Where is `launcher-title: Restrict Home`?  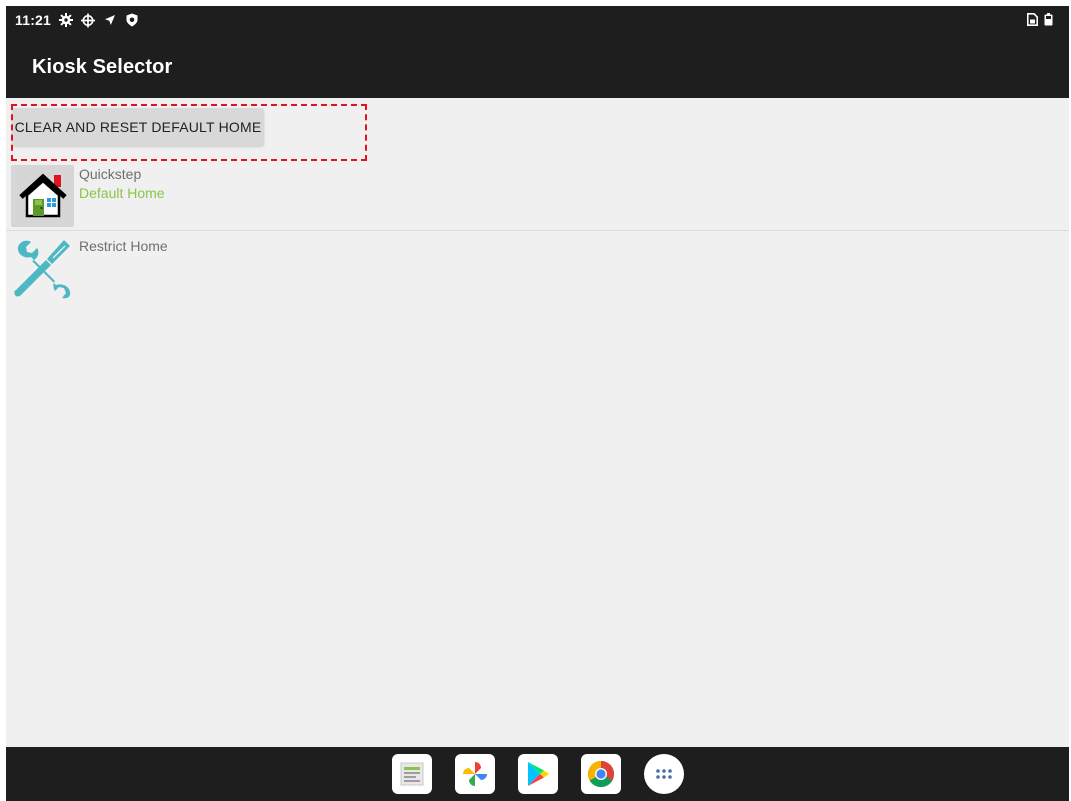
launcher-title: Restrict Home is located at coordinates (123, 246).